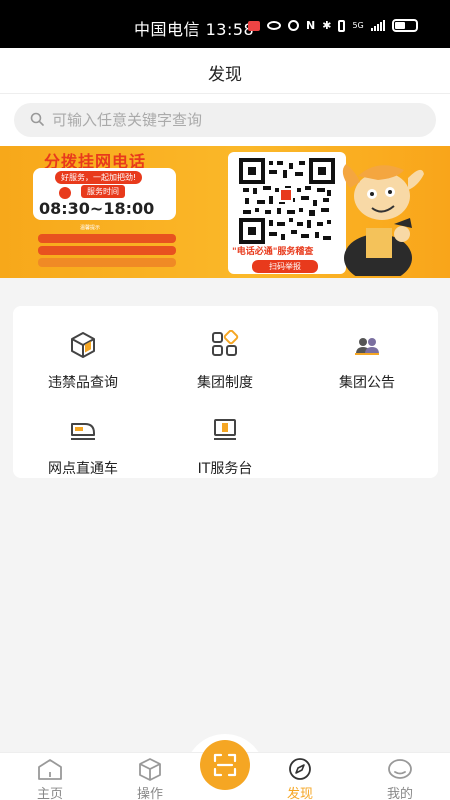 The height and width of the screenshot is (800, 450). Describe the element at coordinates (327, 25) in the screenshot. I see `bluetooth-icon: ✱` at that location.